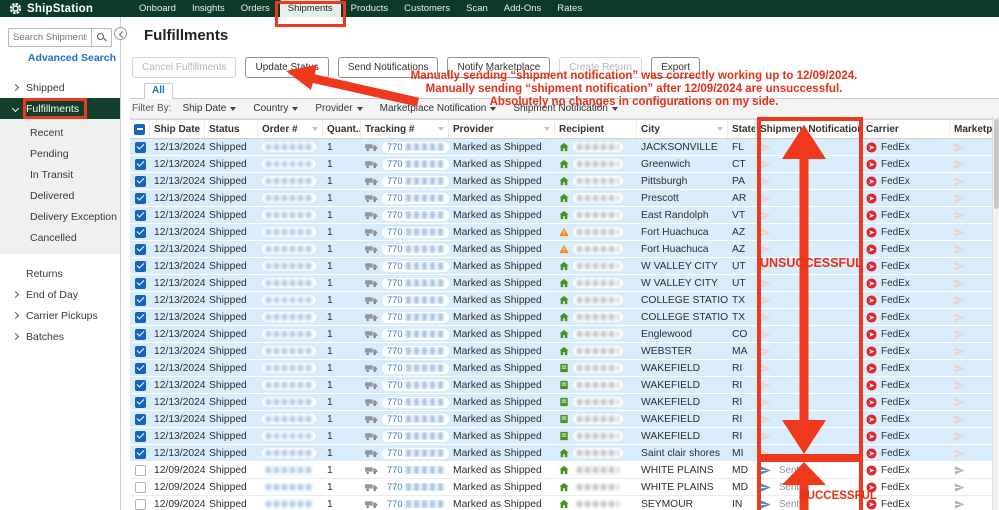 The image size is (999, 510). What do you see at coordinates (438, 108) in the screenshot?
I see `filter-dropdown-marketplace-notification: Marketplace Notification` at bounding box center [438, 108].